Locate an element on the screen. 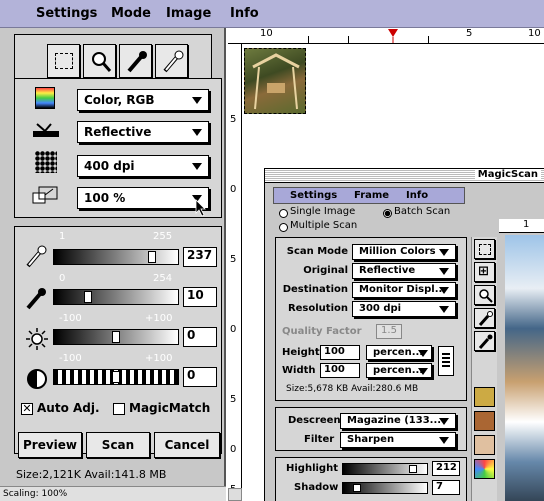  scroll-corner is located at coordinates (235, 494).